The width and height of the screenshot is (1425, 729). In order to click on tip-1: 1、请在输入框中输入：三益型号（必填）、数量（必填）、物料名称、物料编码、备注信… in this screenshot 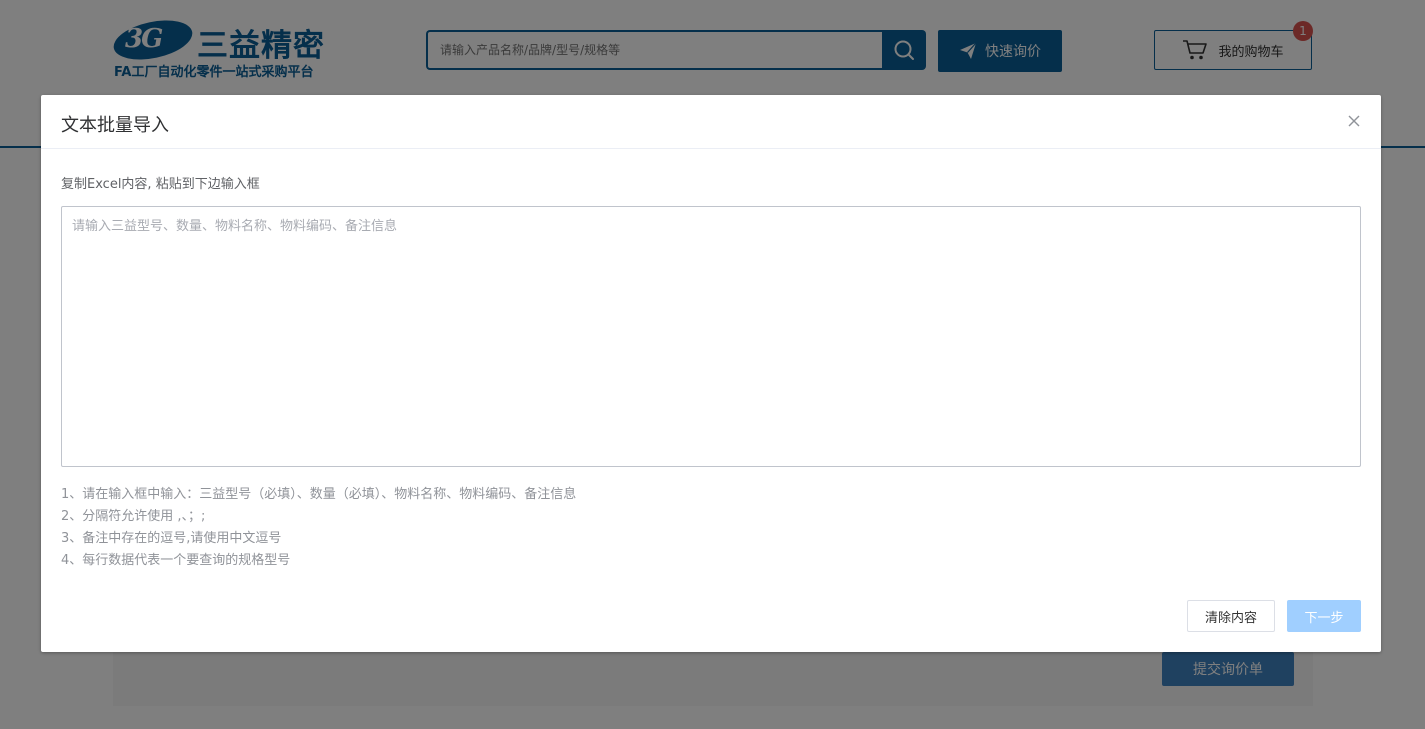, I will do `click(319, 494)`.